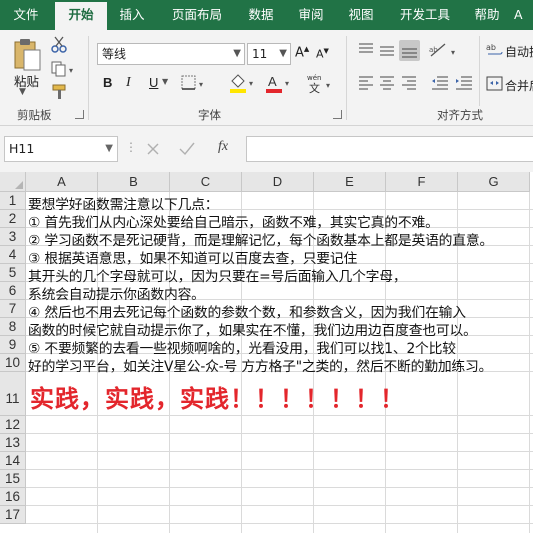 The height and width of the screenshot is (533, 533). I want to click on tab-help: 帮助, so click(487, 15).